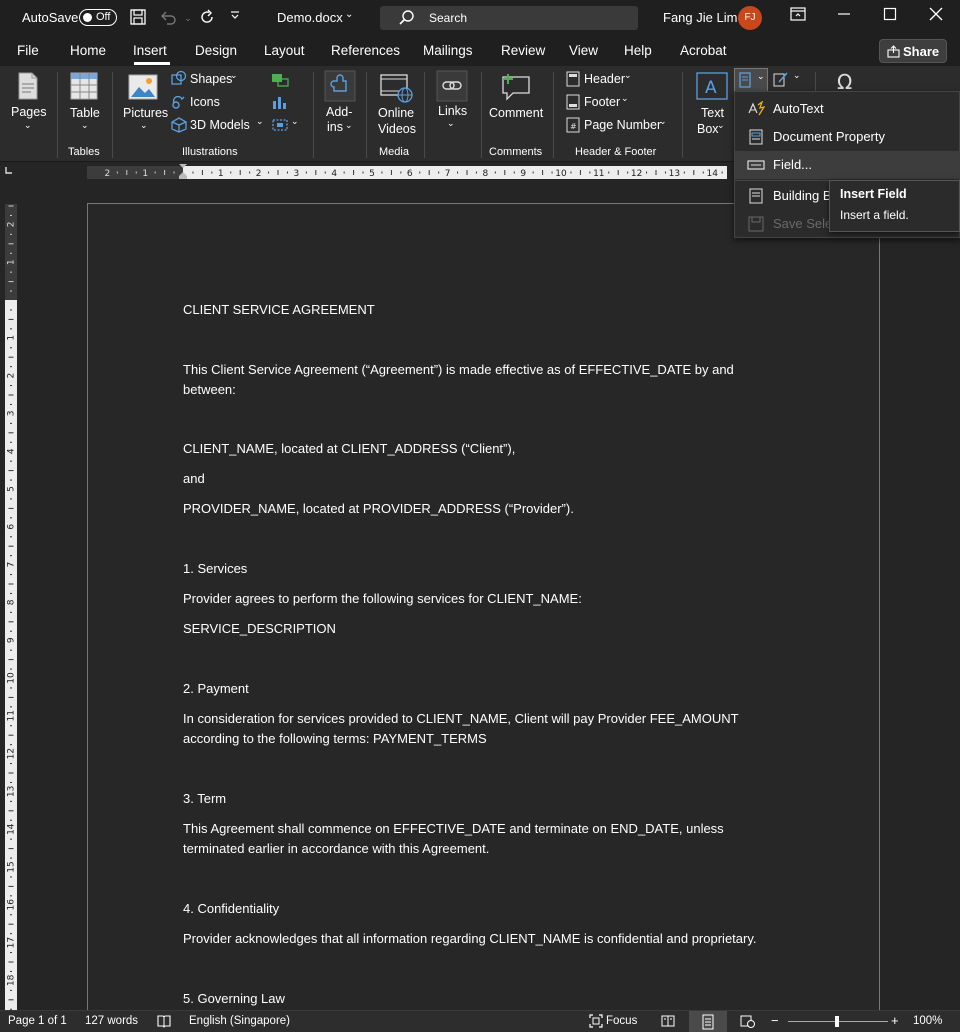 The height and width of the screenshot is (1032, 960). I want to click on zoom-out-icon: −, so click(775, 1020).